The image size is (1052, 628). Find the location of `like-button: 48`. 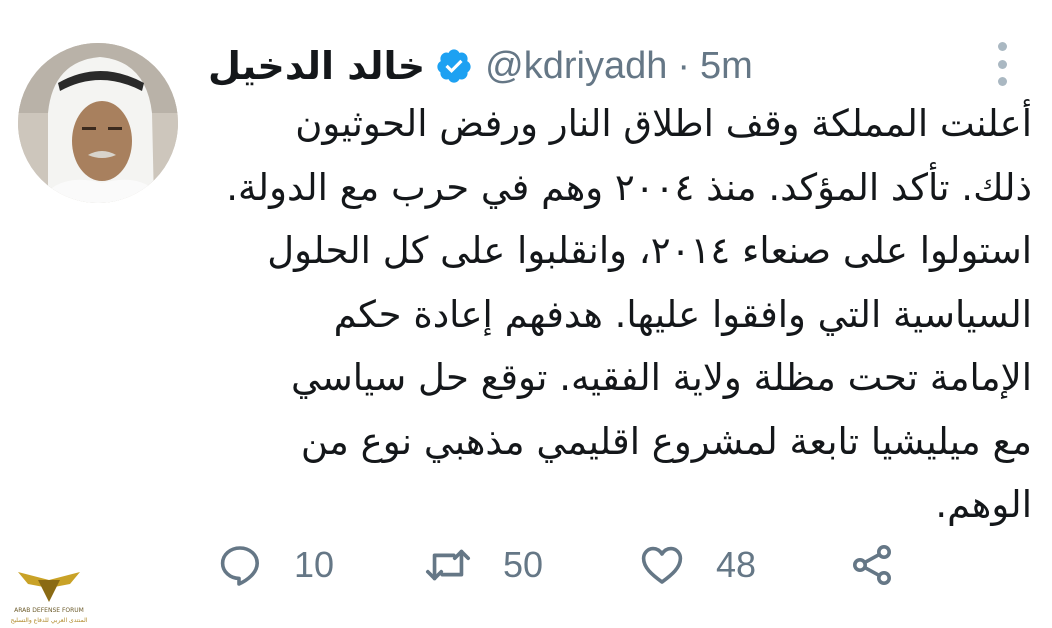

like-button: 48 is located at coordinates (697, 565).